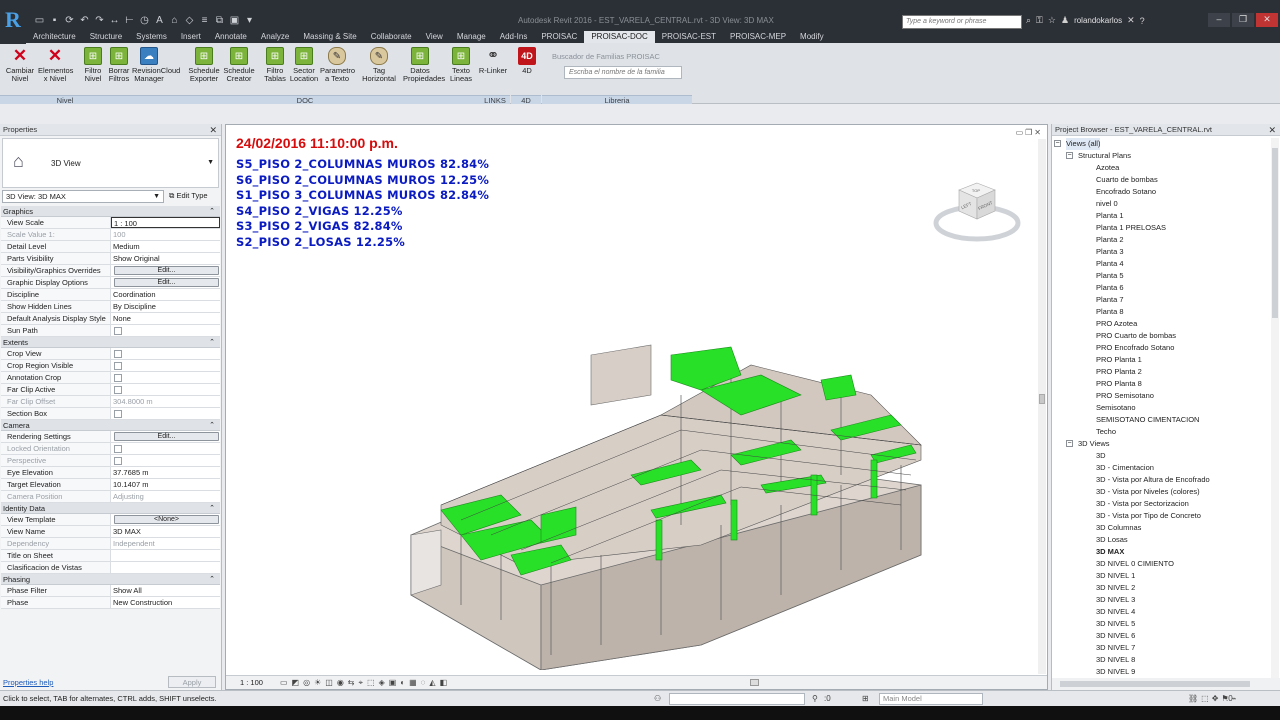  What do you see at coordinates (865, 698) in the screenshot?
I see `design-options-icon: ⊞` at bounding box center [865, 698].